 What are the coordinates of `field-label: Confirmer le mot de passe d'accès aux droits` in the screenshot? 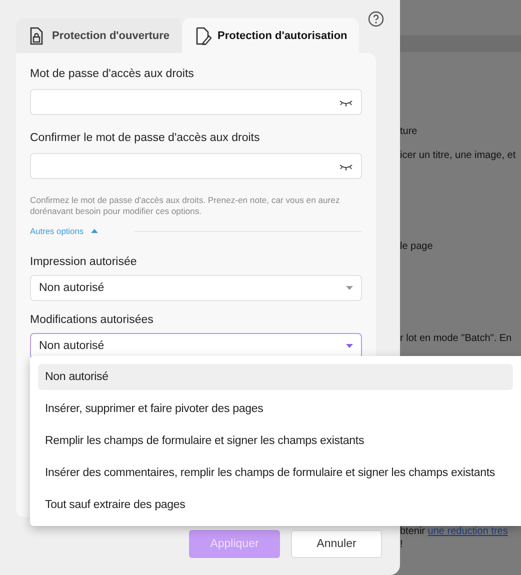 It's located at (145, 138).